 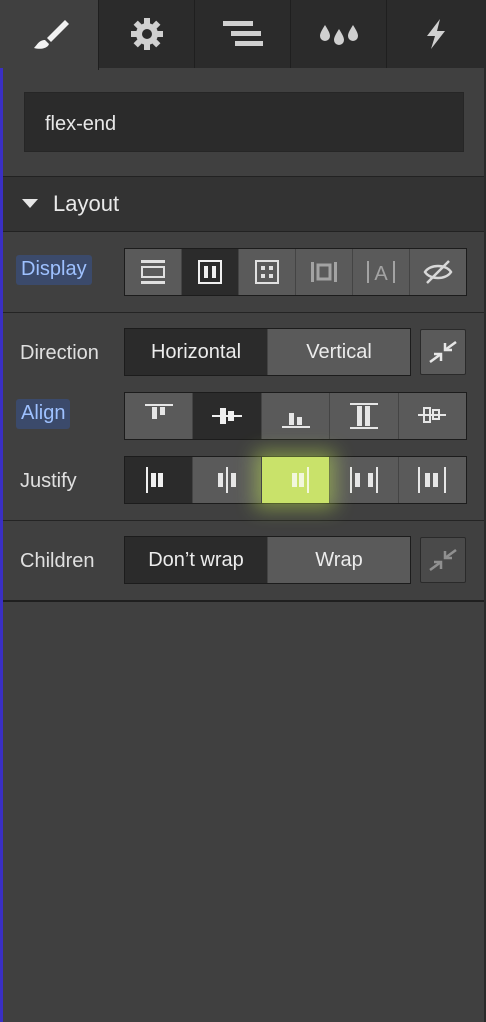 What do you see at coordinates (243, 204) in the screenshot?
I see `layout-section-header: Layout` at bounding box center [243, 204].